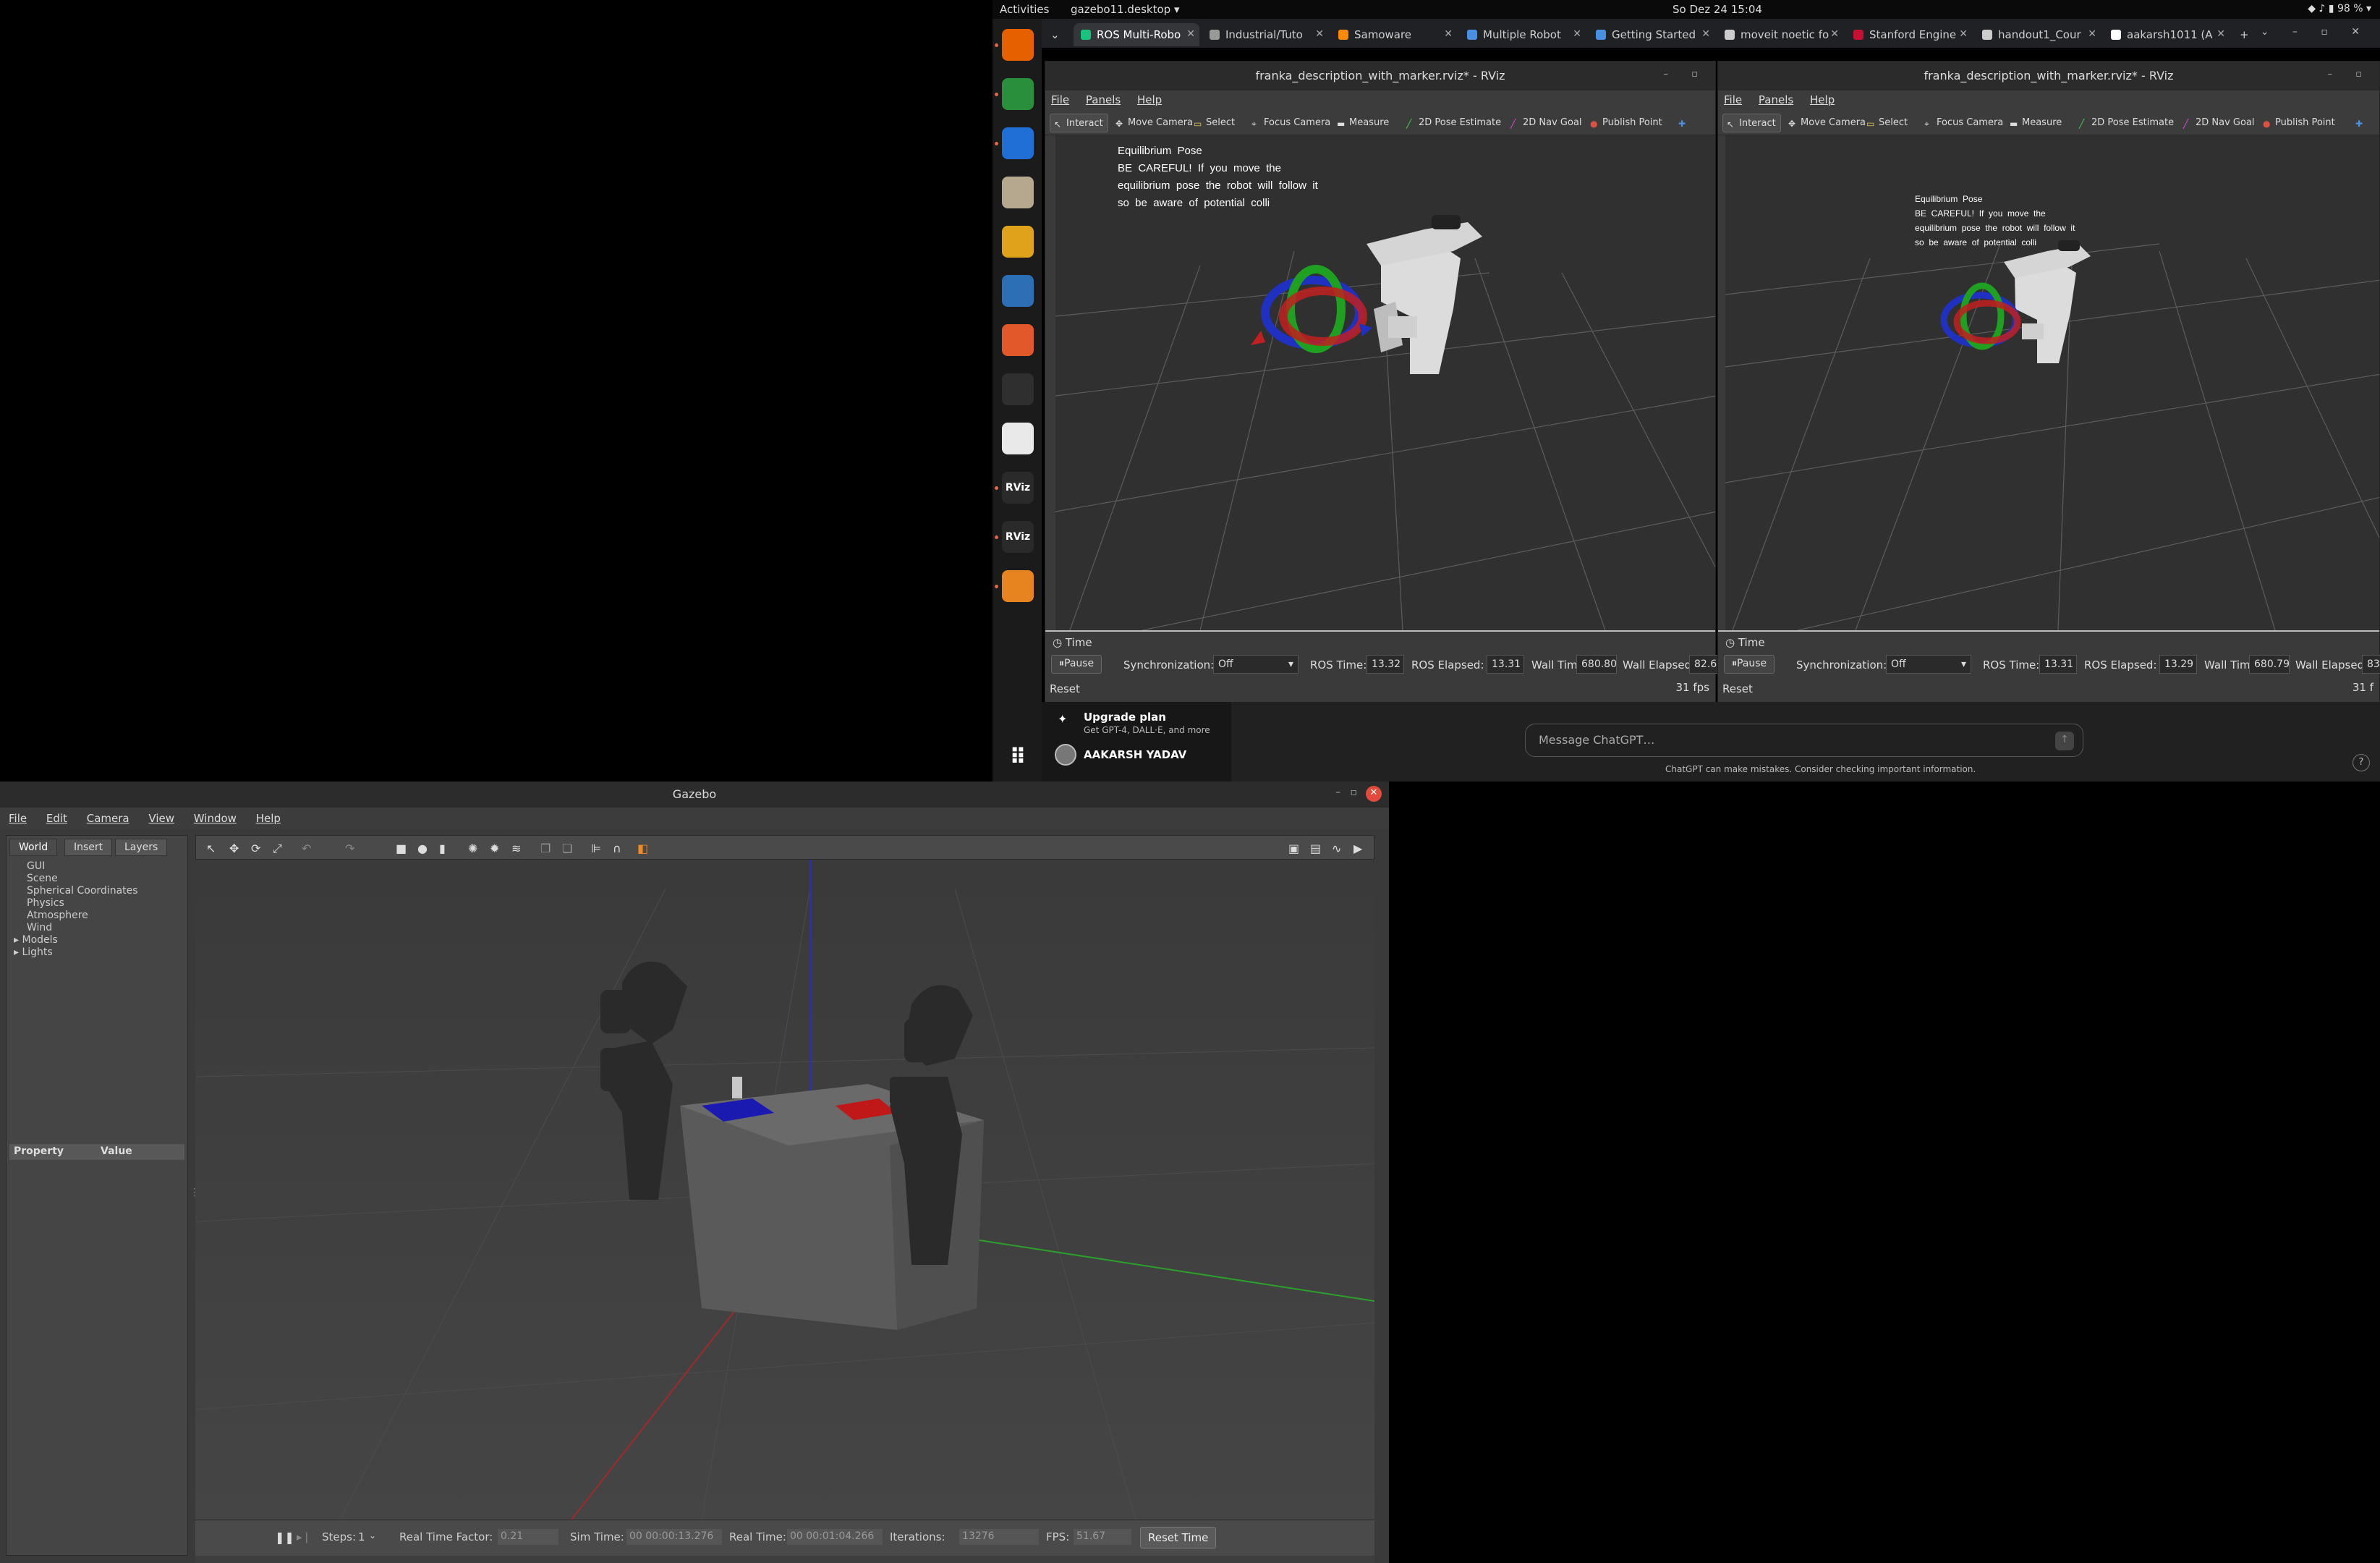 The image size is (2380, 1563). What do you see at coordinates (596, 848) in the screenshot?
I see `align-icon: ⊫` at bounding box center [596, 848].